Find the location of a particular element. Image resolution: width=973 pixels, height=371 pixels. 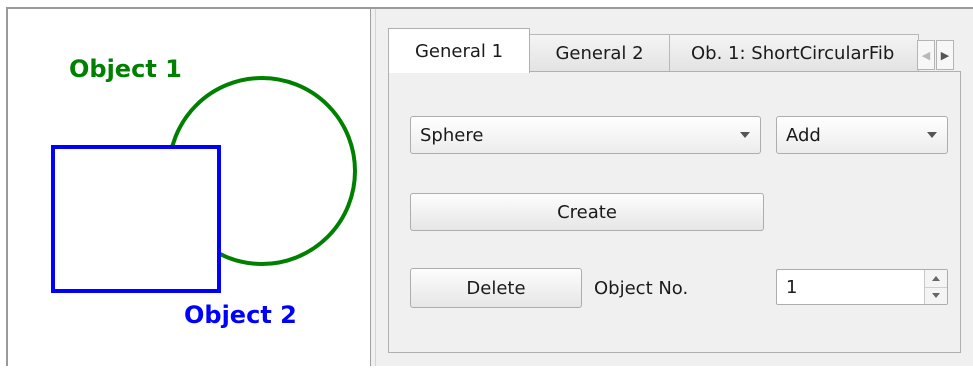

object2-square is located at coordinates (136, 219).